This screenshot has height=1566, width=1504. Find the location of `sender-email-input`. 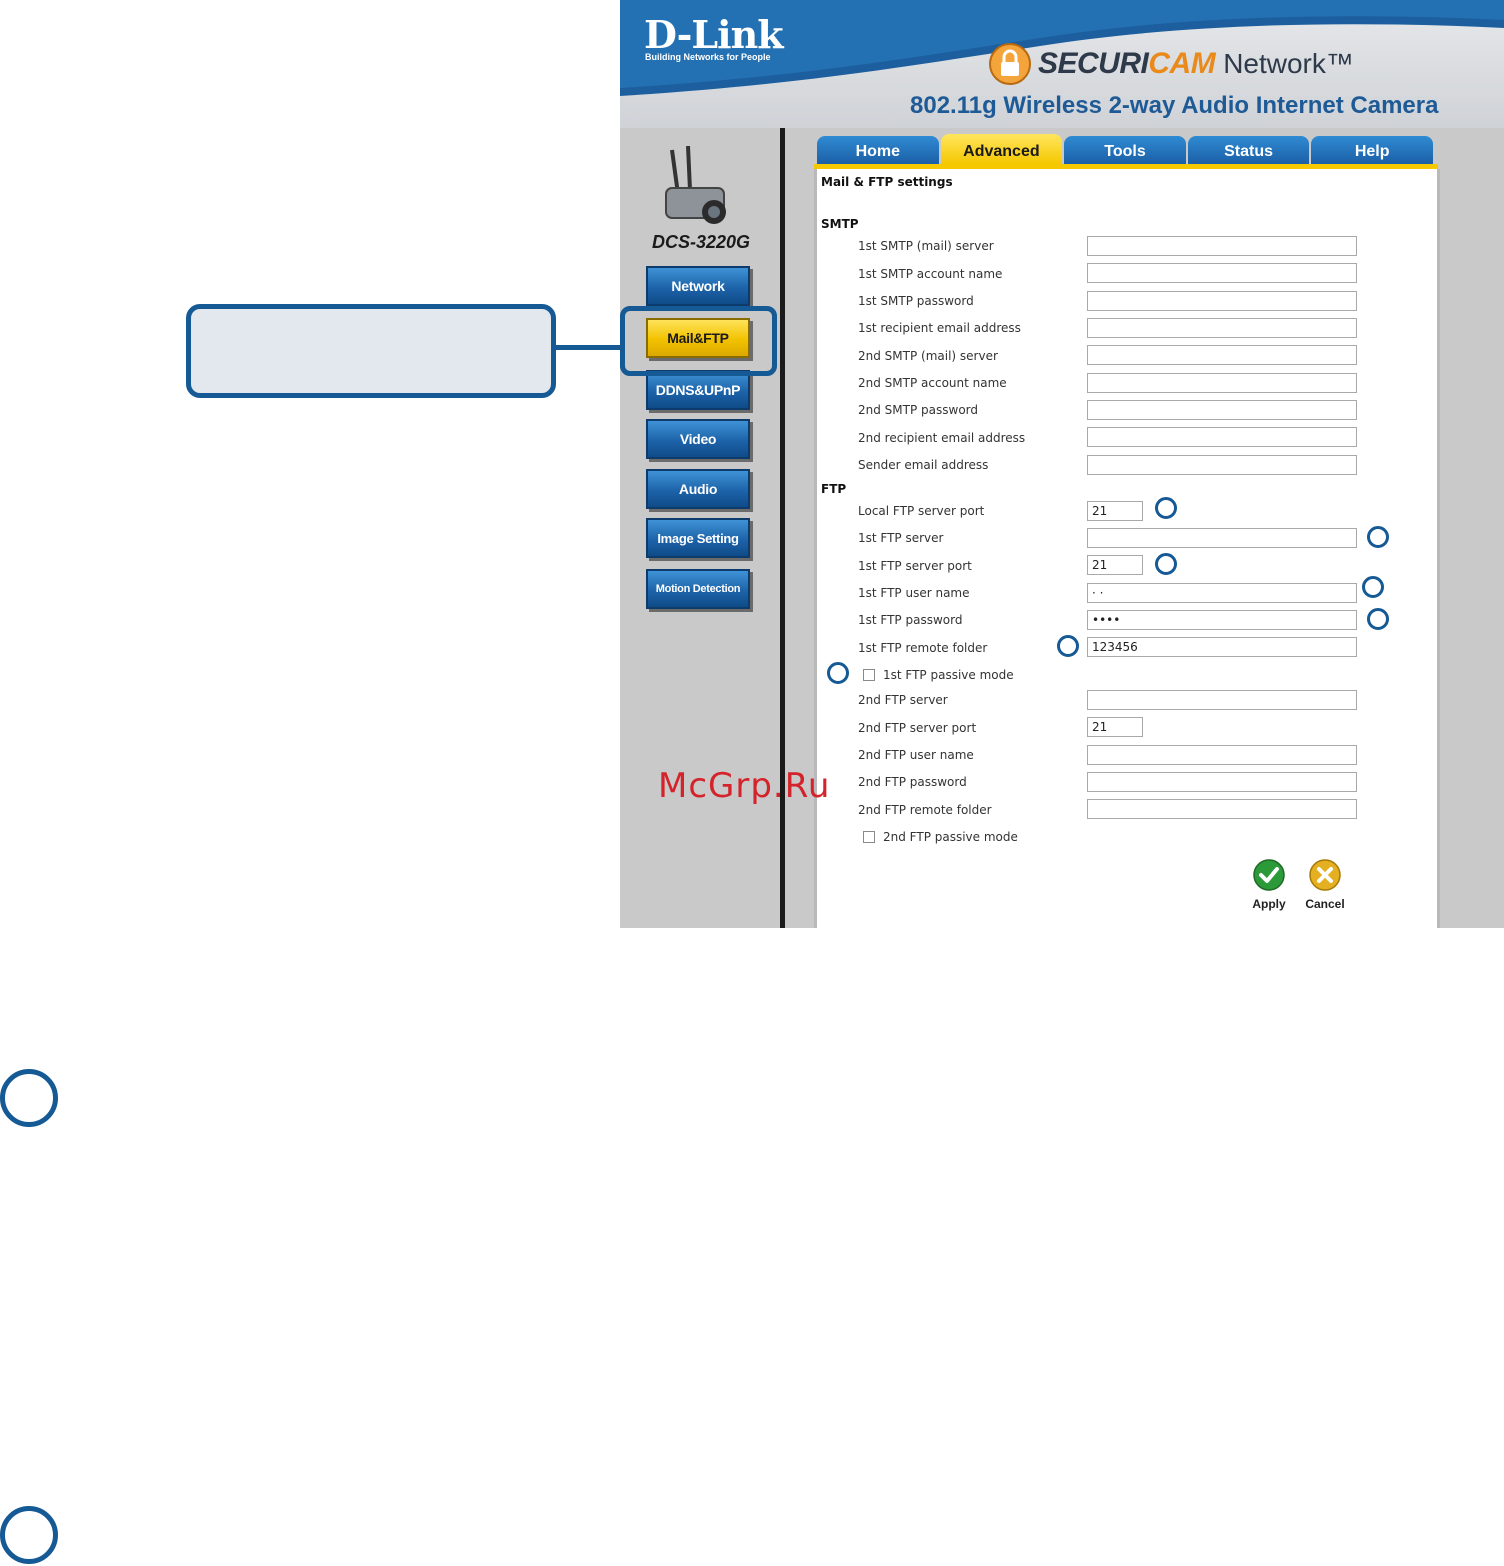

sender-email-input is located at coordinates (1222, 465).